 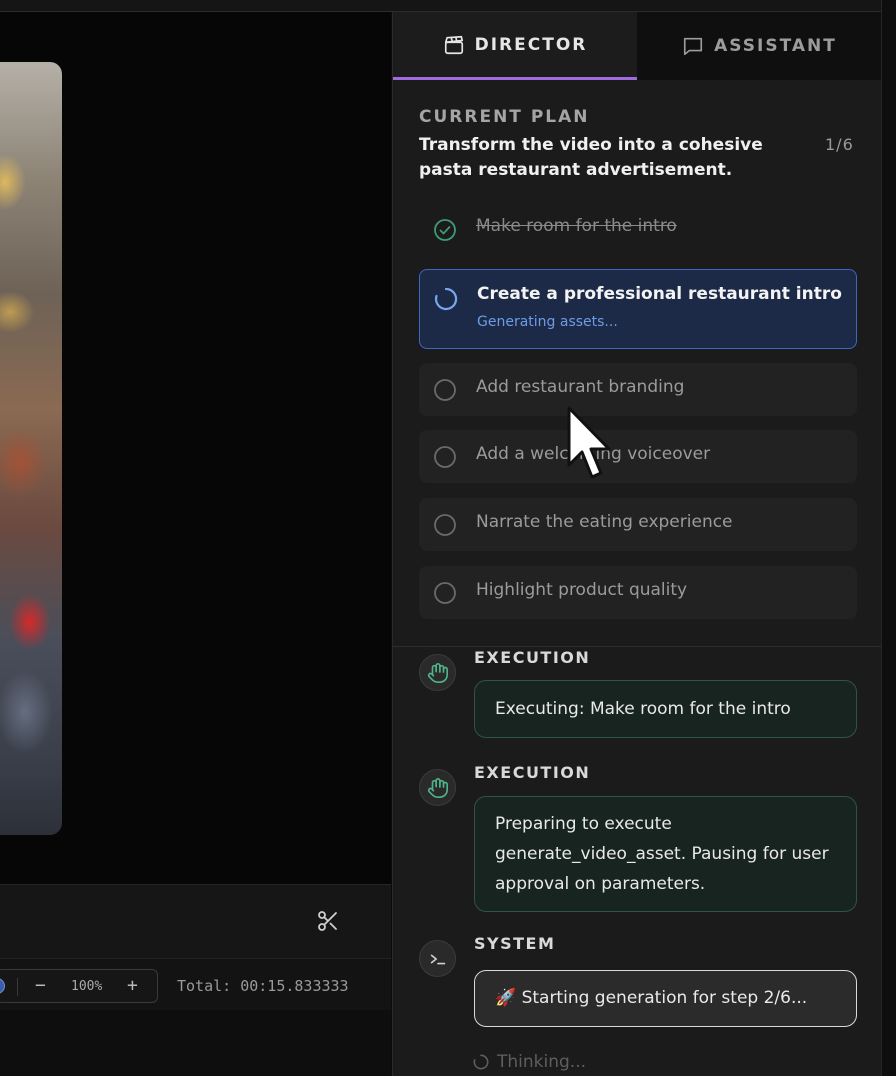 What do you see at coordinates (638, 456) in the screenshot?
I see `plan-step-4: Add a welcoming voiceover` at bounding box center [638, 456].